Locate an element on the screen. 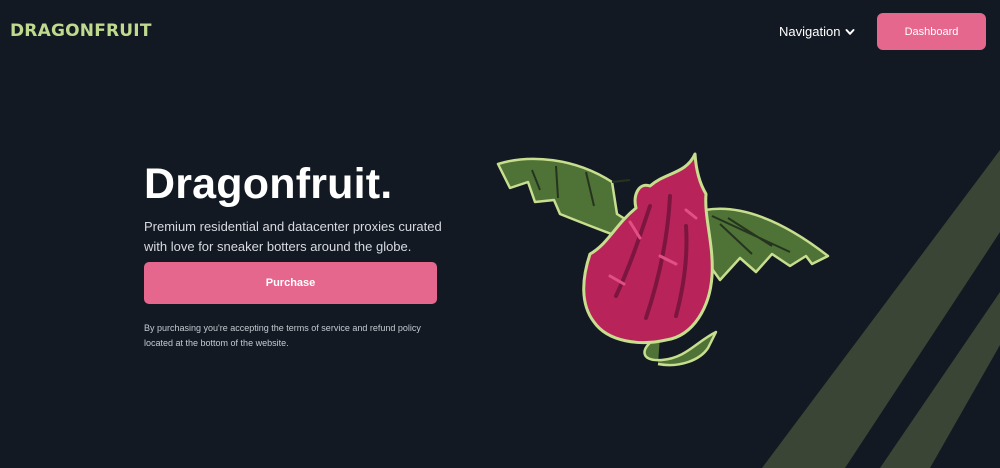 This screenshot has width=1000, height=468. navigation-dropdown: Navigation is located at coordinates (817, 31).